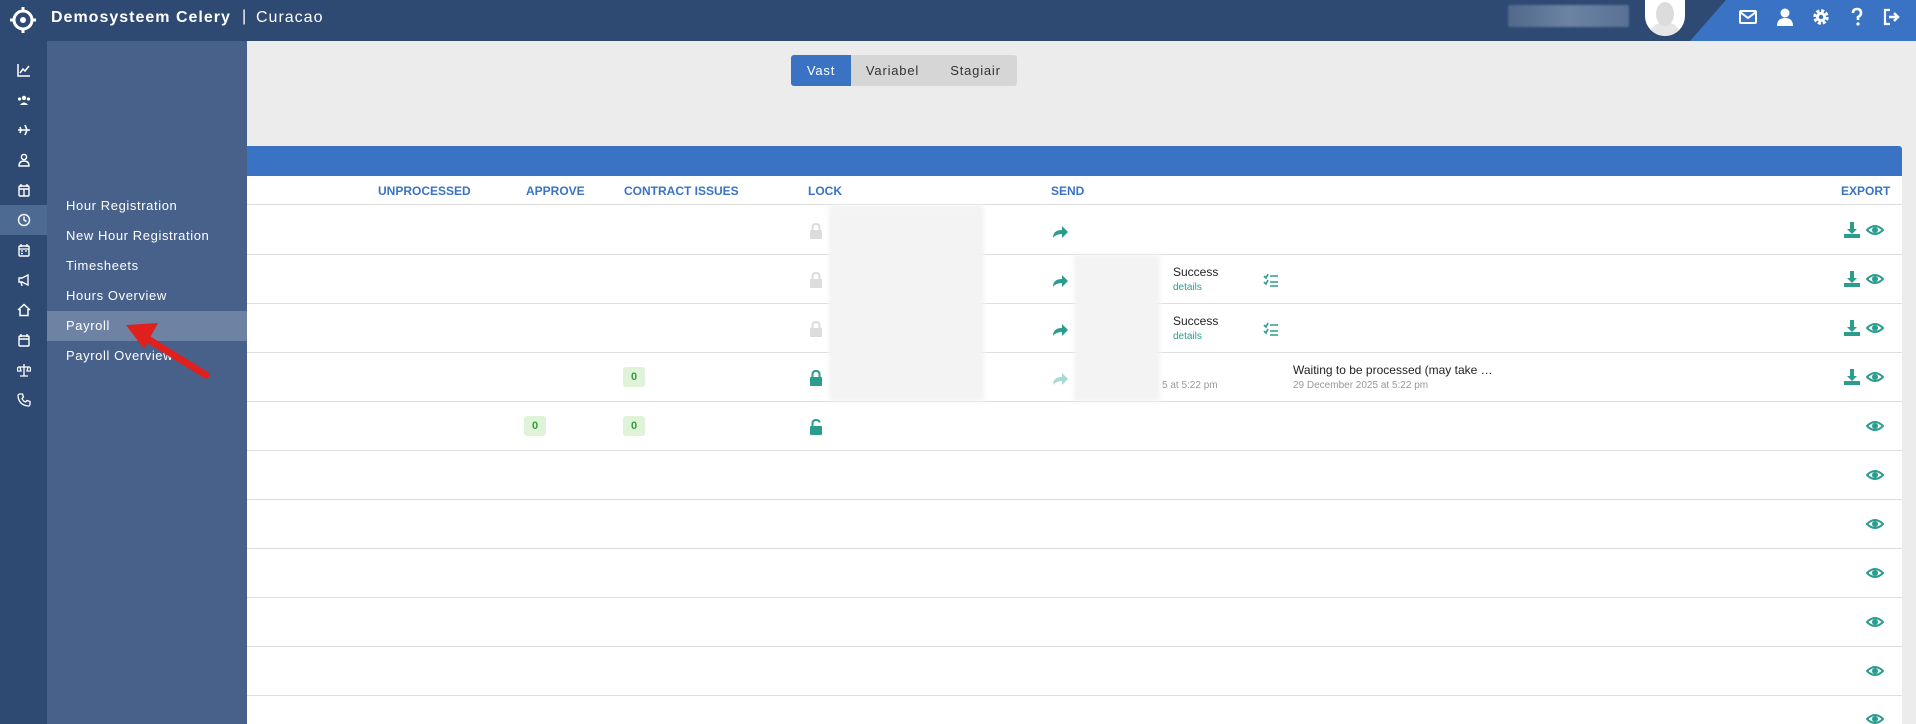 Image resolution: width=1916 pixels, height=724 pixels. Describe the element at coordinates (1821, 17) in the screenshot. I see `gear-icon` at that location.